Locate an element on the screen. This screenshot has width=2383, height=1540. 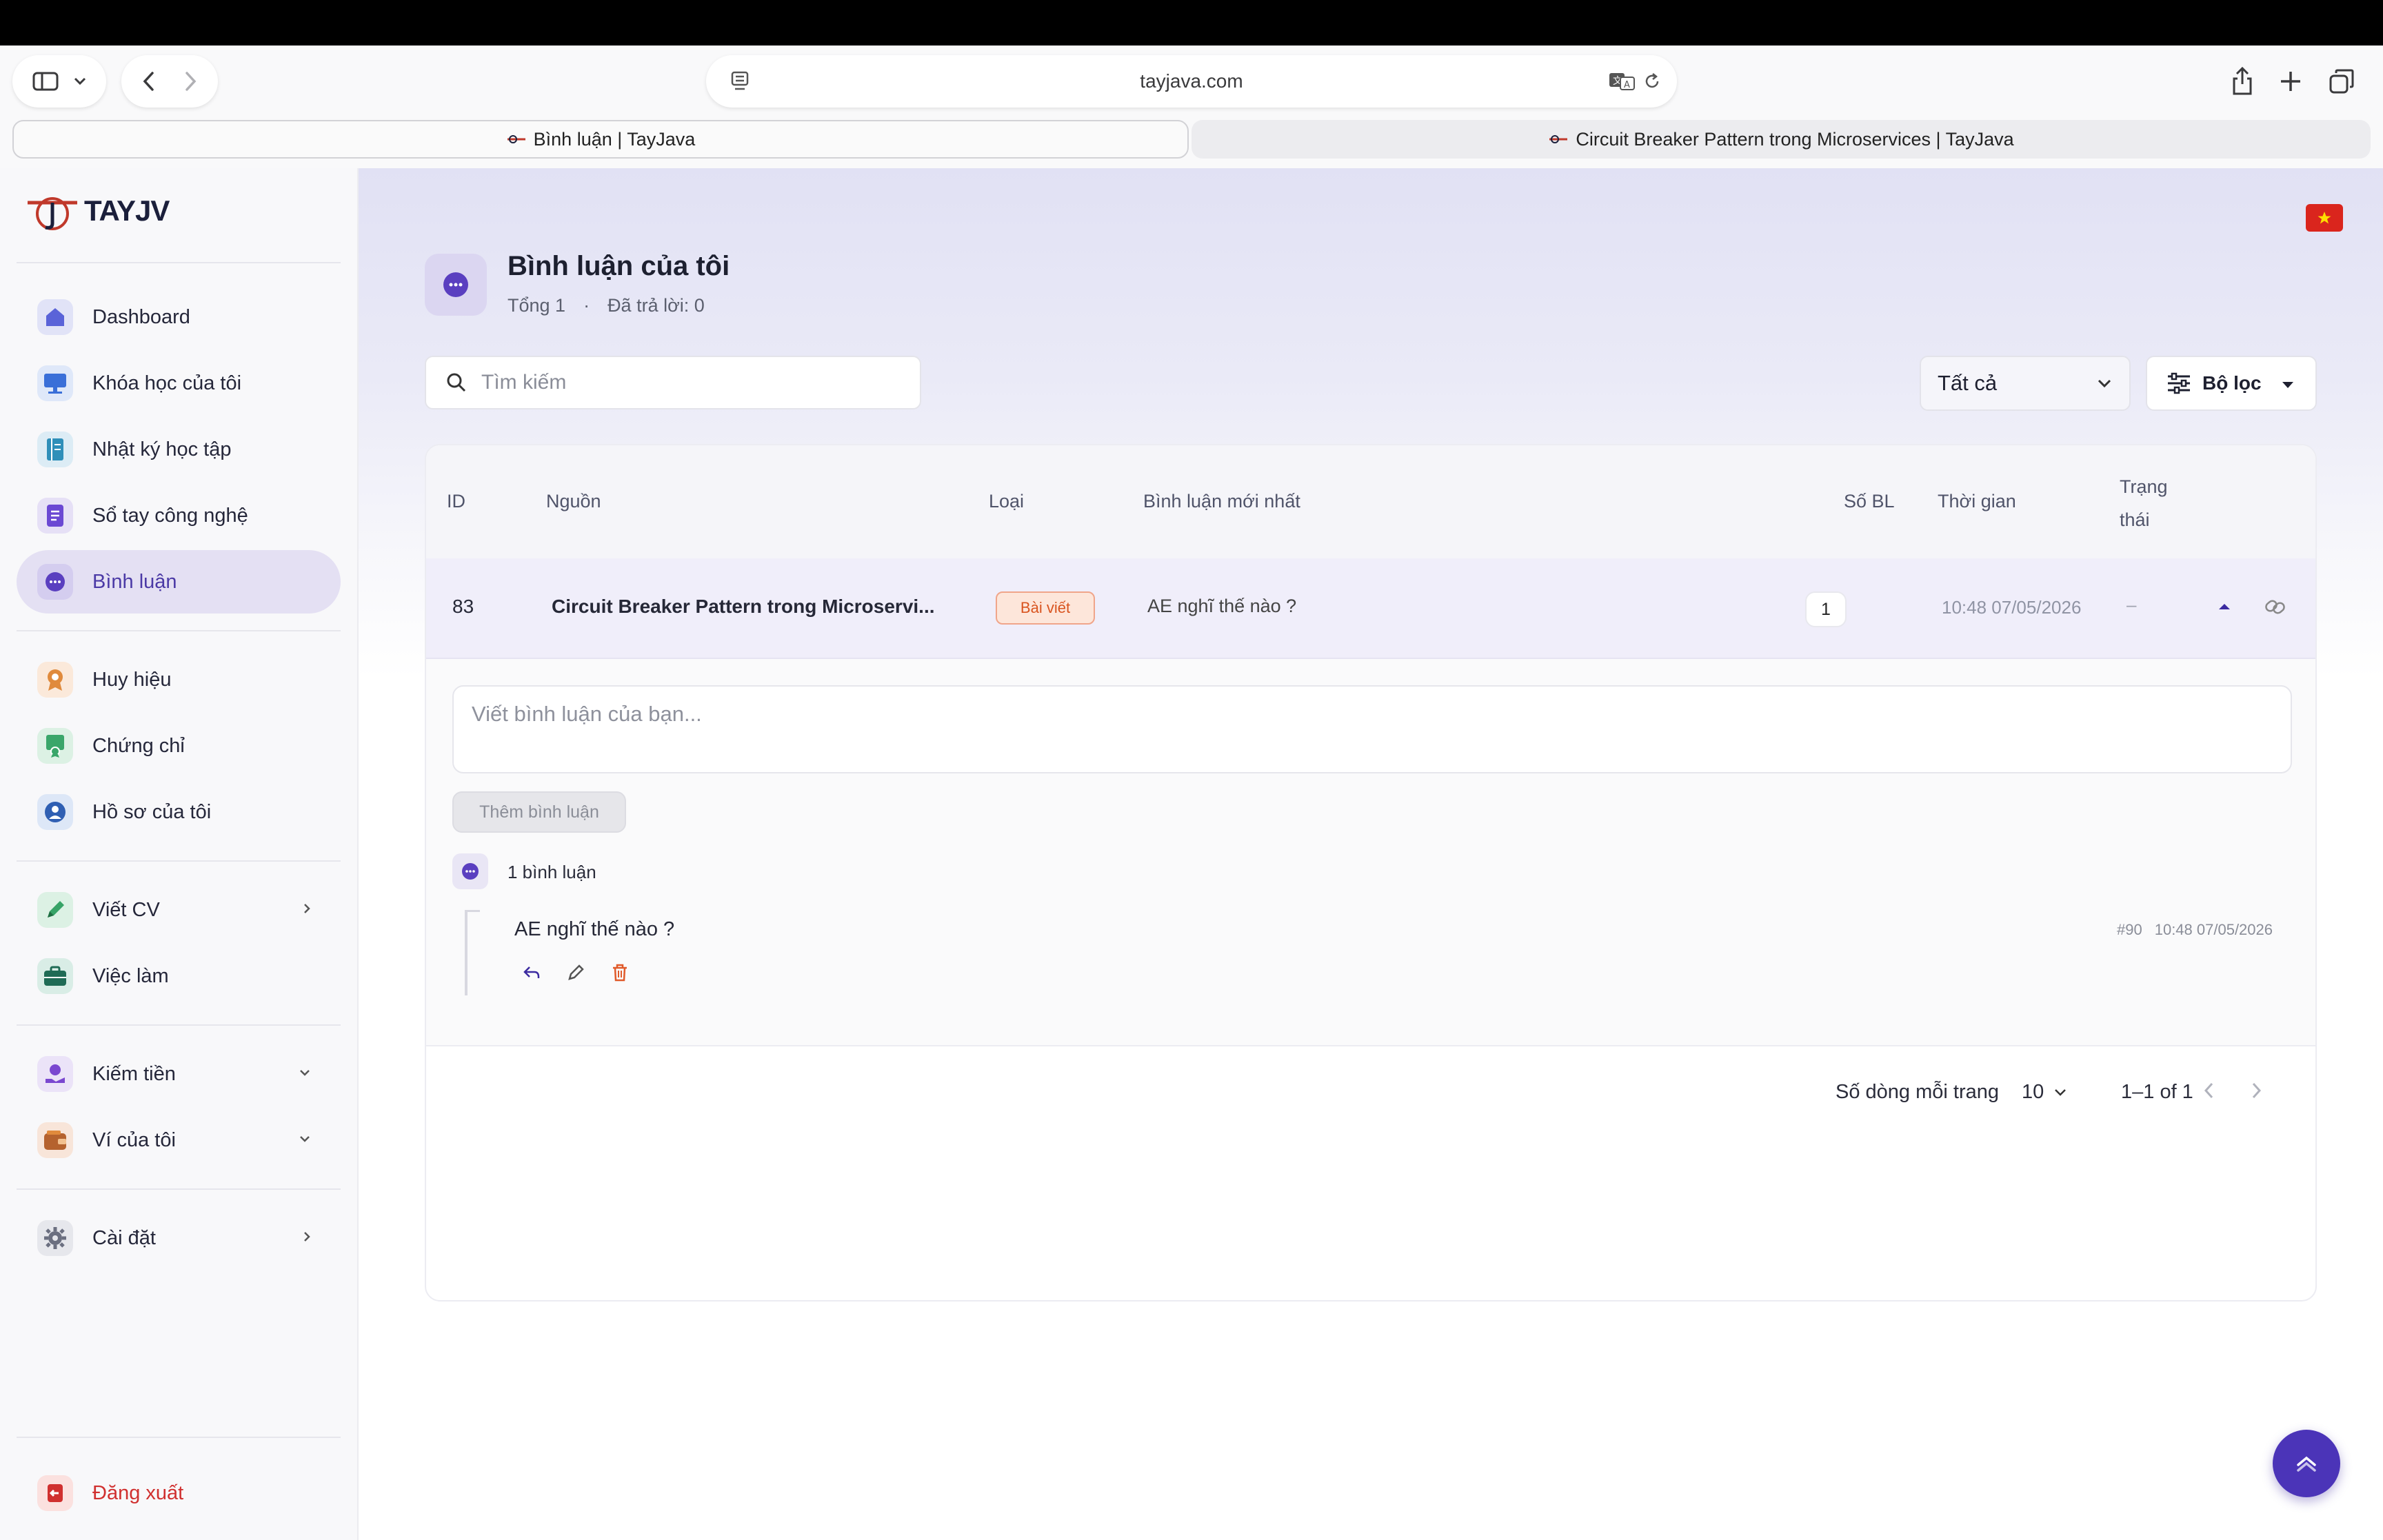
comment-actions is located at coordinates (575, 973).